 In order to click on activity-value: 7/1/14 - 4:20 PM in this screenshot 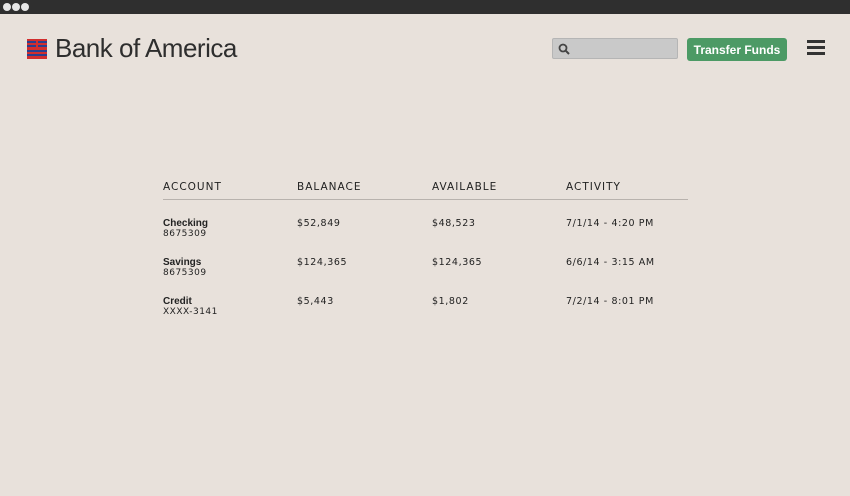, I will do `click(610, 223)`.